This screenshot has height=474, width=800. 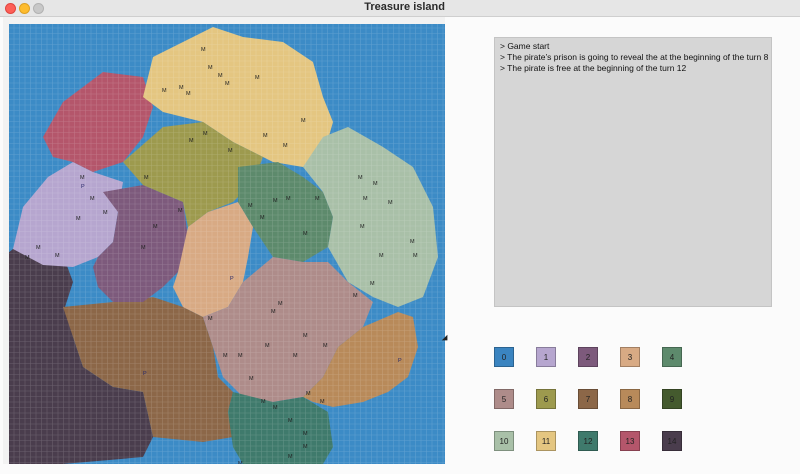 What do you see at coordinates (588, 357) in the screenshot?
I see `legend-swatch-2: 2` at bounding box center [588, 357].